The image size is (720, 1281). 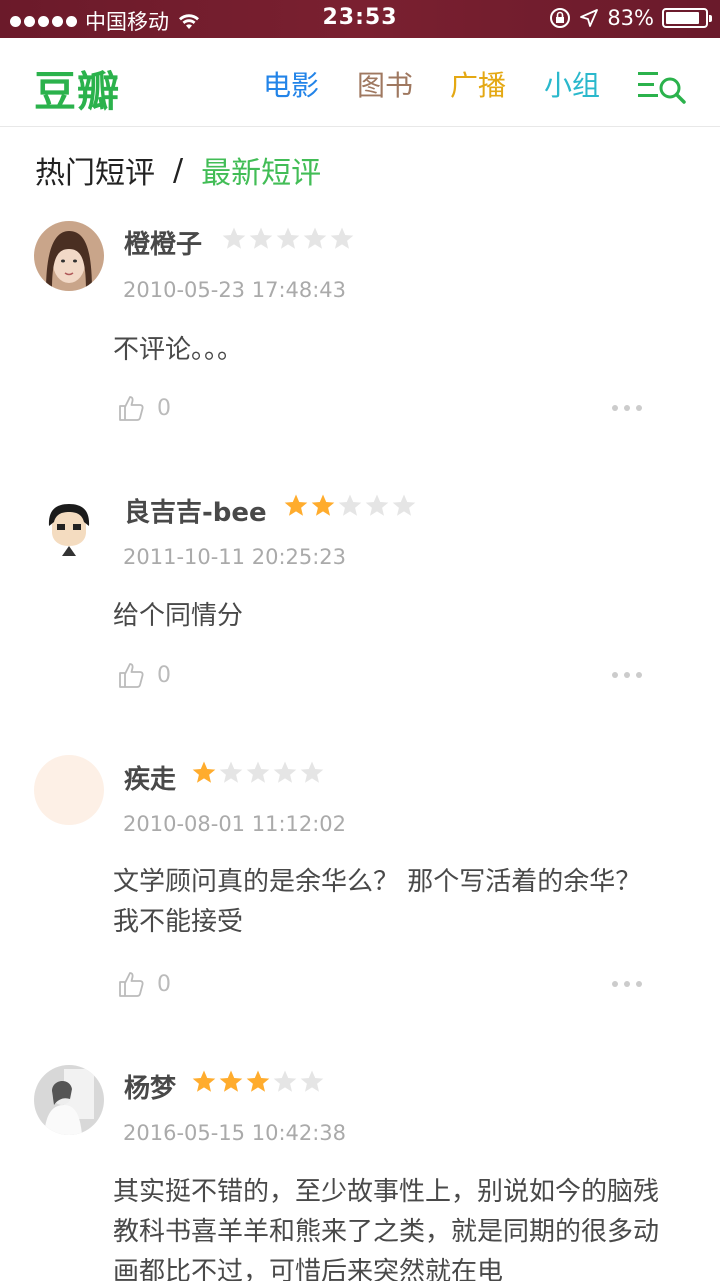 I want to click on comment-username: 疾走, so click(x=150, y=777).